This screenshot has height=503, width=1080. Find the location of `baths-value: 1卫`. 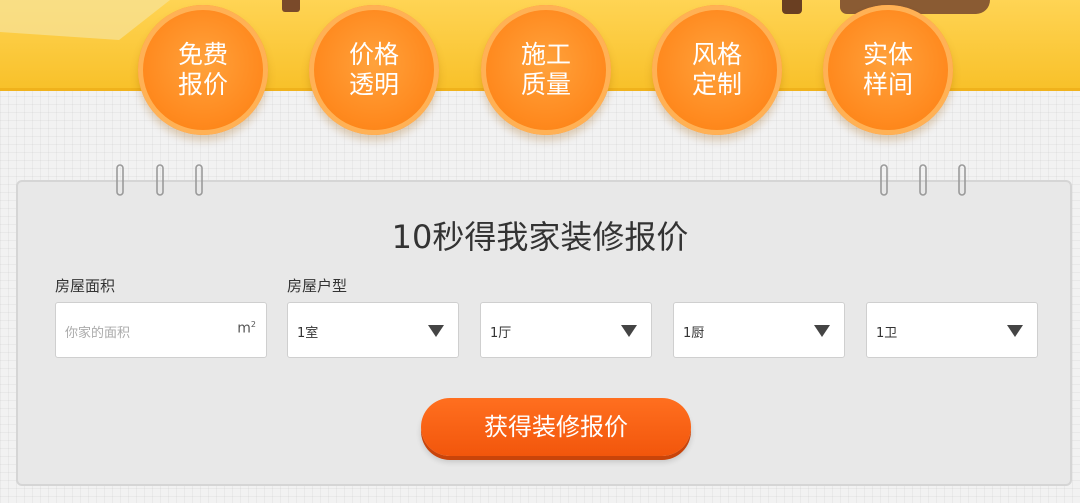

baths-value: 1卫 is located at coordinates (887, 333).